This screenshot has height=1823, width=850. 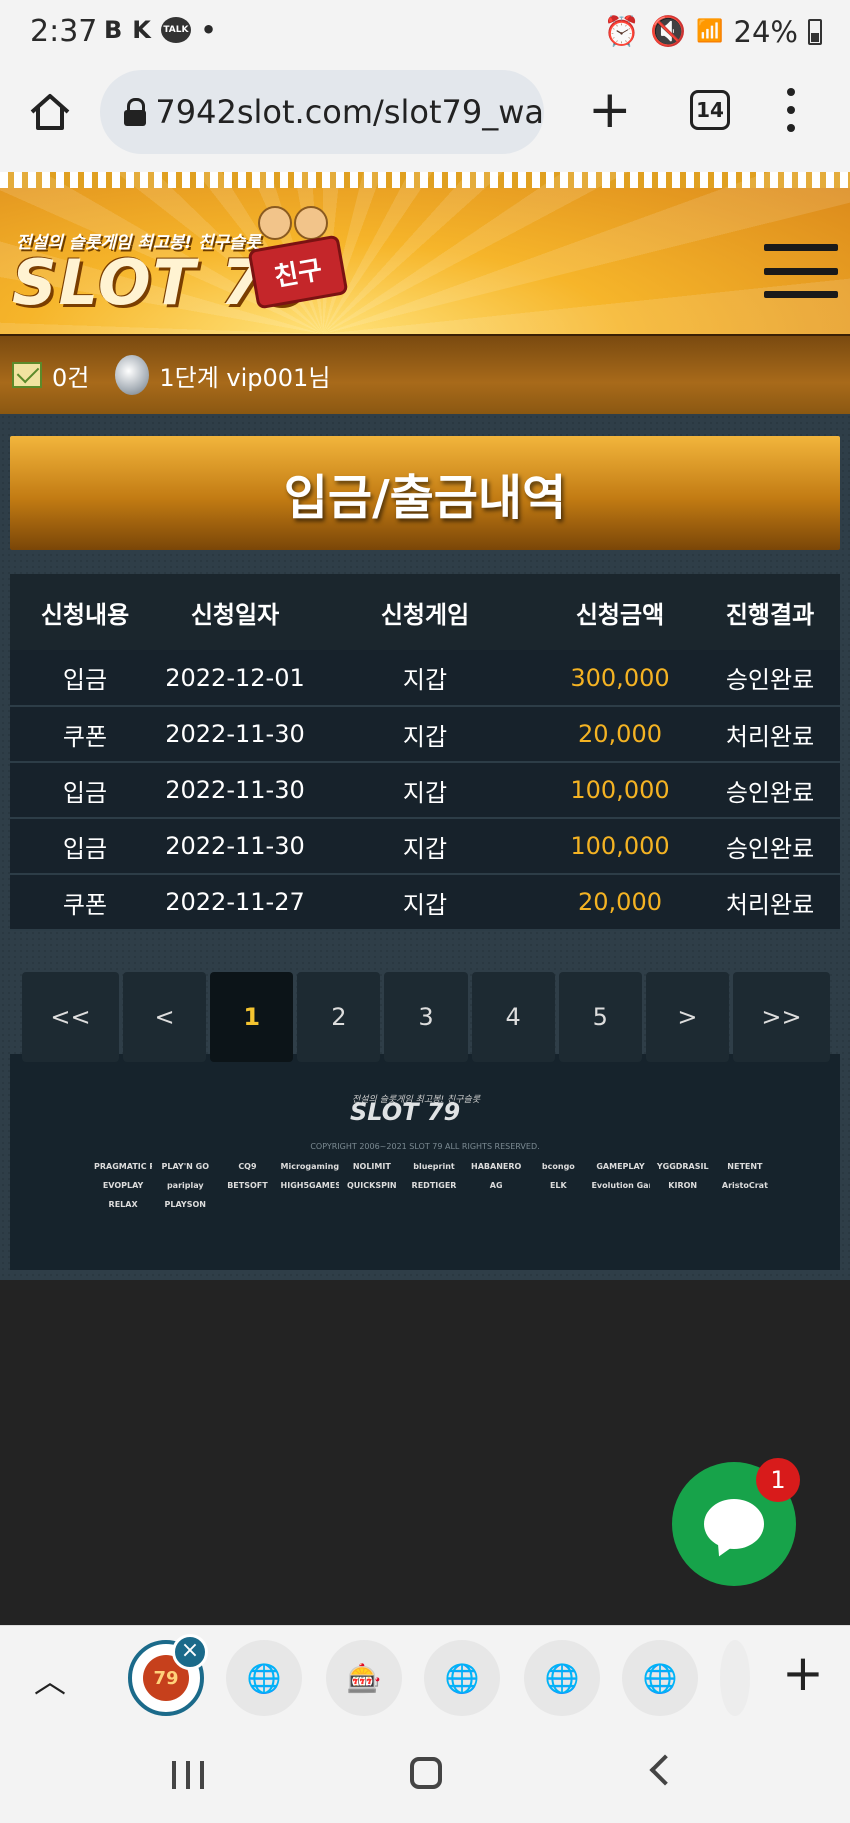 I want to click on prev-page-button: <, so click(x=165, y=1017).